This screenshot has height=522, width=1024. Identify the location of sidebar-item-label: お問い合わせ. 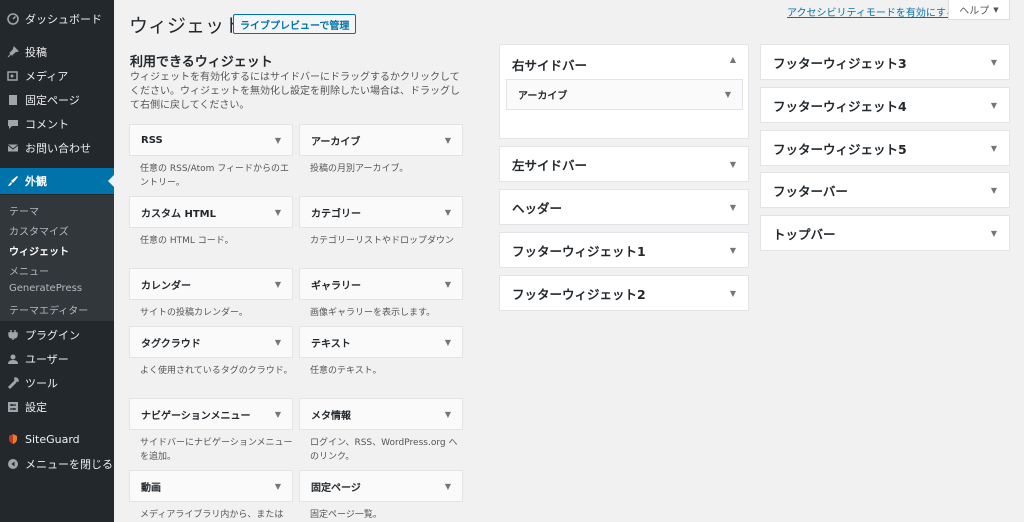
(58, 148).